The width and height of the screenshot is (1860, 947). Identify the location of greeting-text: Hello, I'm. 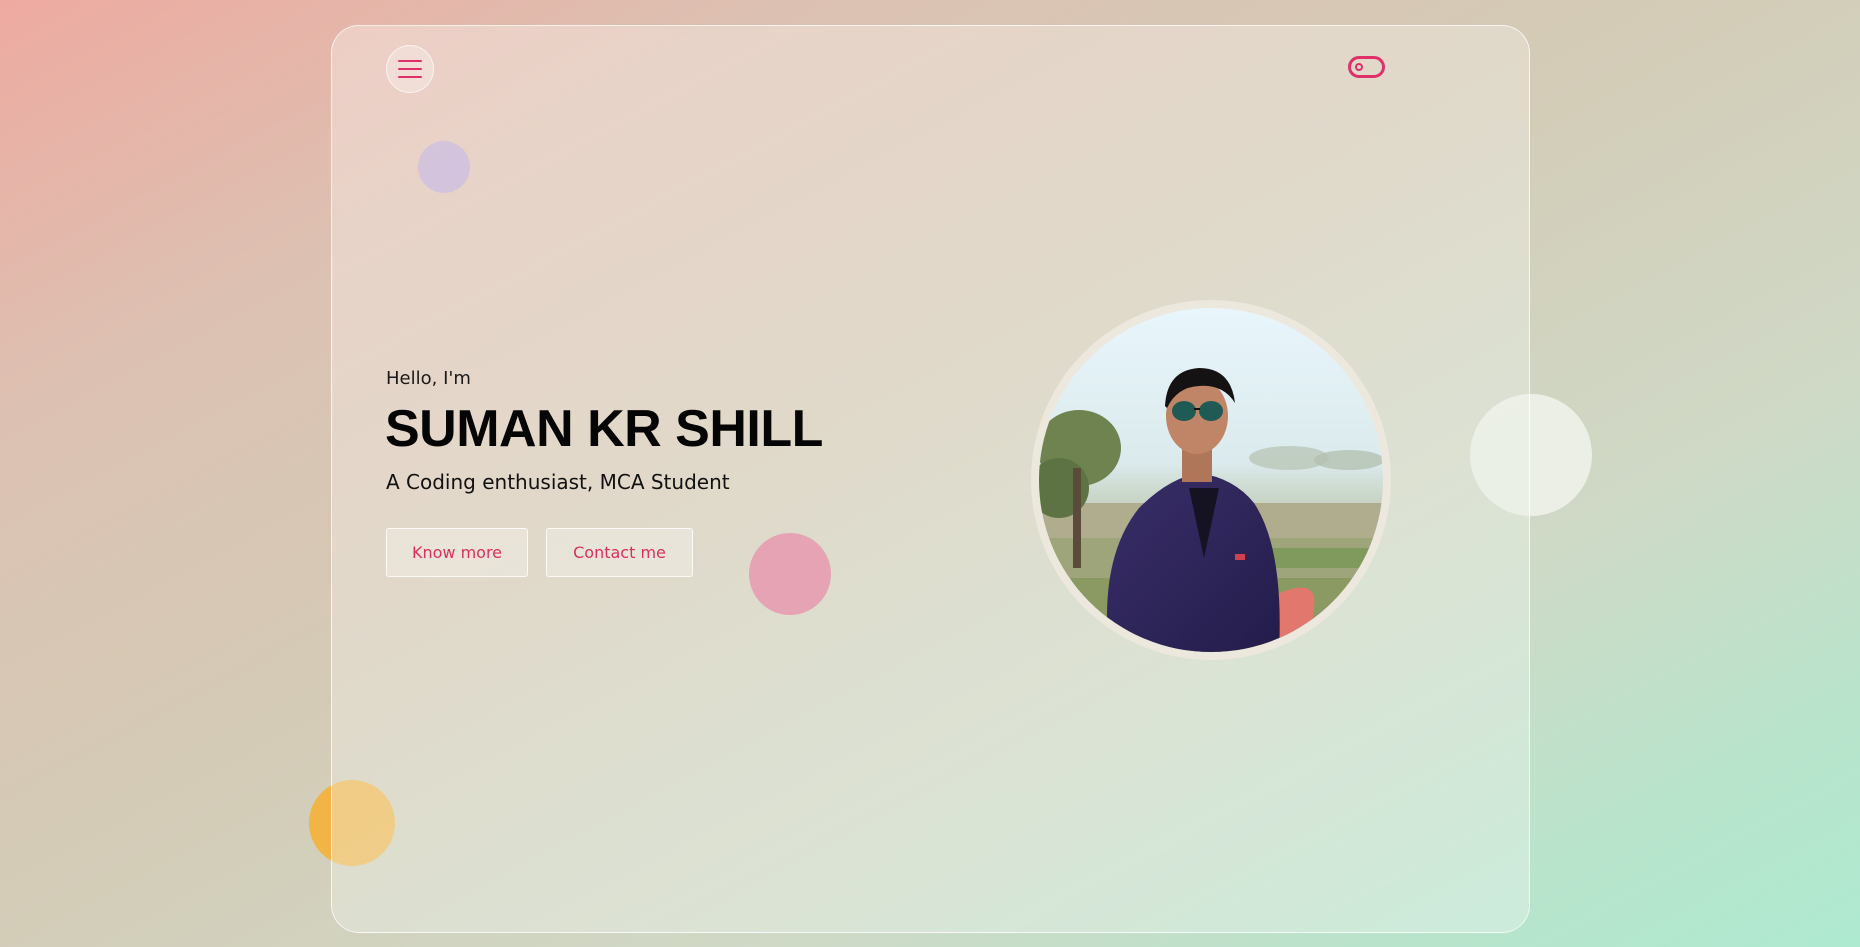
(428, 378).